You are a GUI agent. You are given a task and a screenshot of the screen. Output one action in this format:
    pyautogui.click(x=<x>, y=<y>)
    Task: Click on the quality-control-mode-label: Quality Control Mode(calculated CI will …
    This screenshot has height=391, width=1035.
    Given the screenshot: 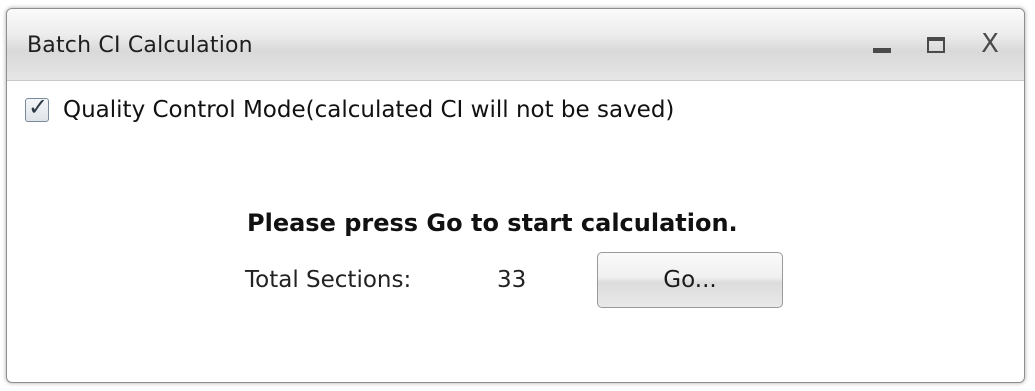 What is the action you would take?
    pyautogui.click(x=368, y=110)
    